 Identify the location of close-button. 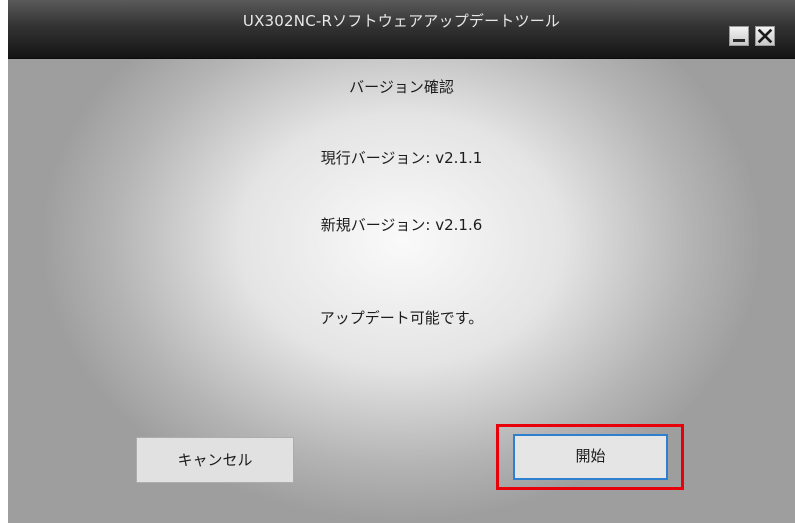
(765, 36).